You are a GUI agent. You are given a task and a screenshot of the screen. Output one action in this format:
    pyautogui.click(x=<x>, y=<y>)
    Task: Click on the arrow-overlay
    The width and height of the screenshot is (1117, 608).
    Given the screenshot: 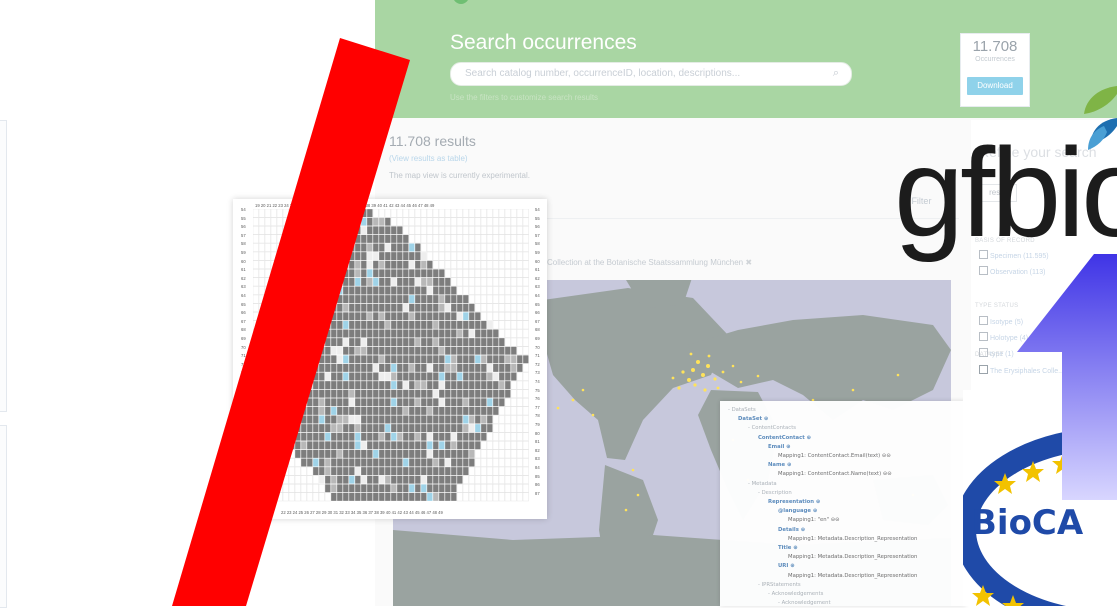 What is the action you would take?
    pyautogui.click(x=1067, y=377)
    